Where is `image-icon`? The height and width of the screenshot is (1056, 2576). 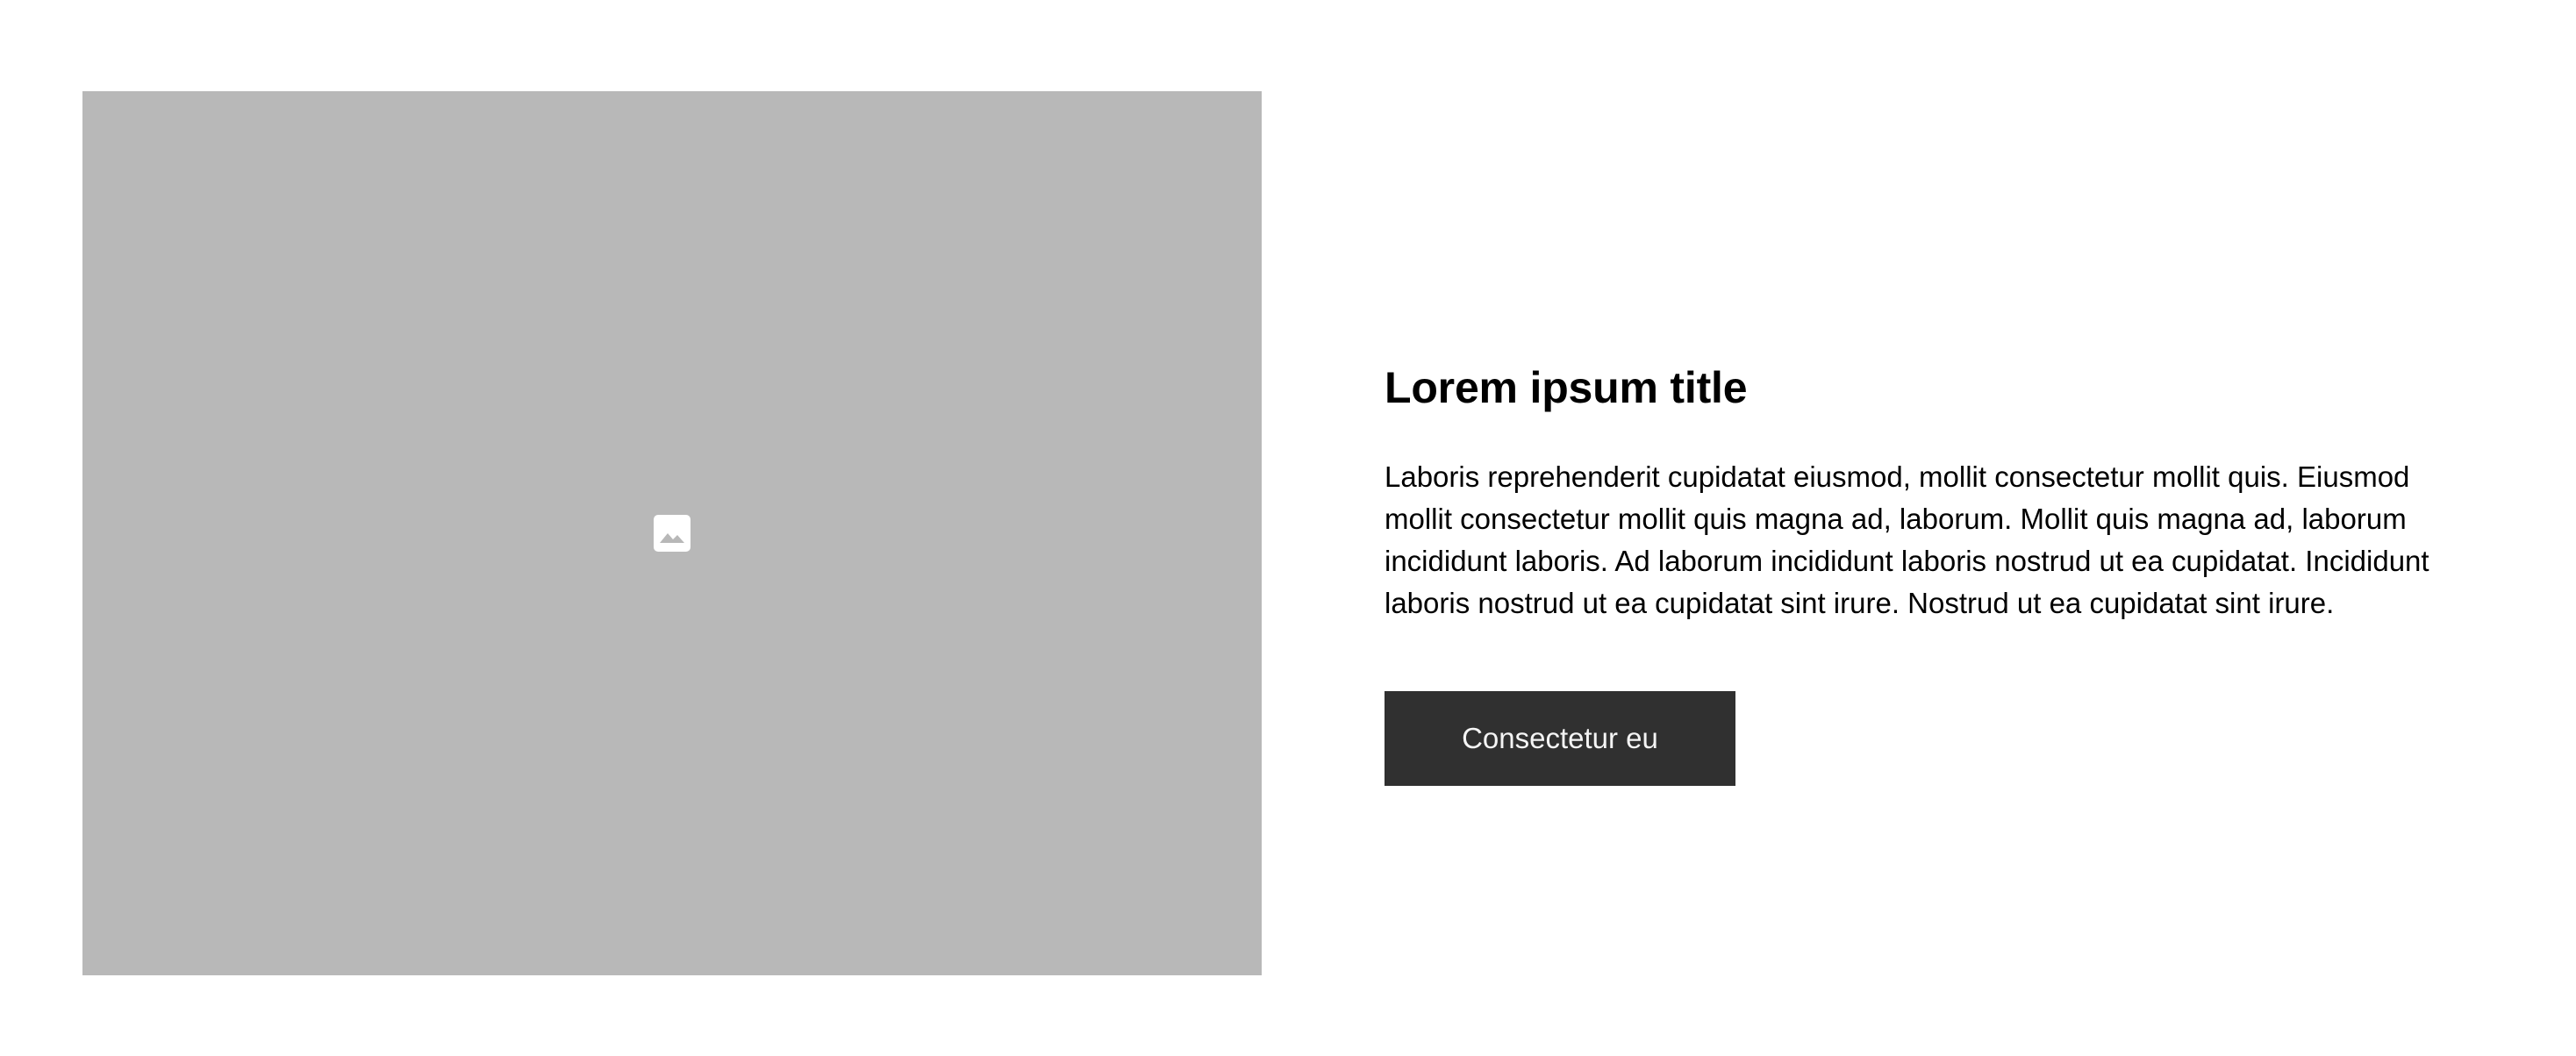
image-icon is located at coordinates (672, 533).